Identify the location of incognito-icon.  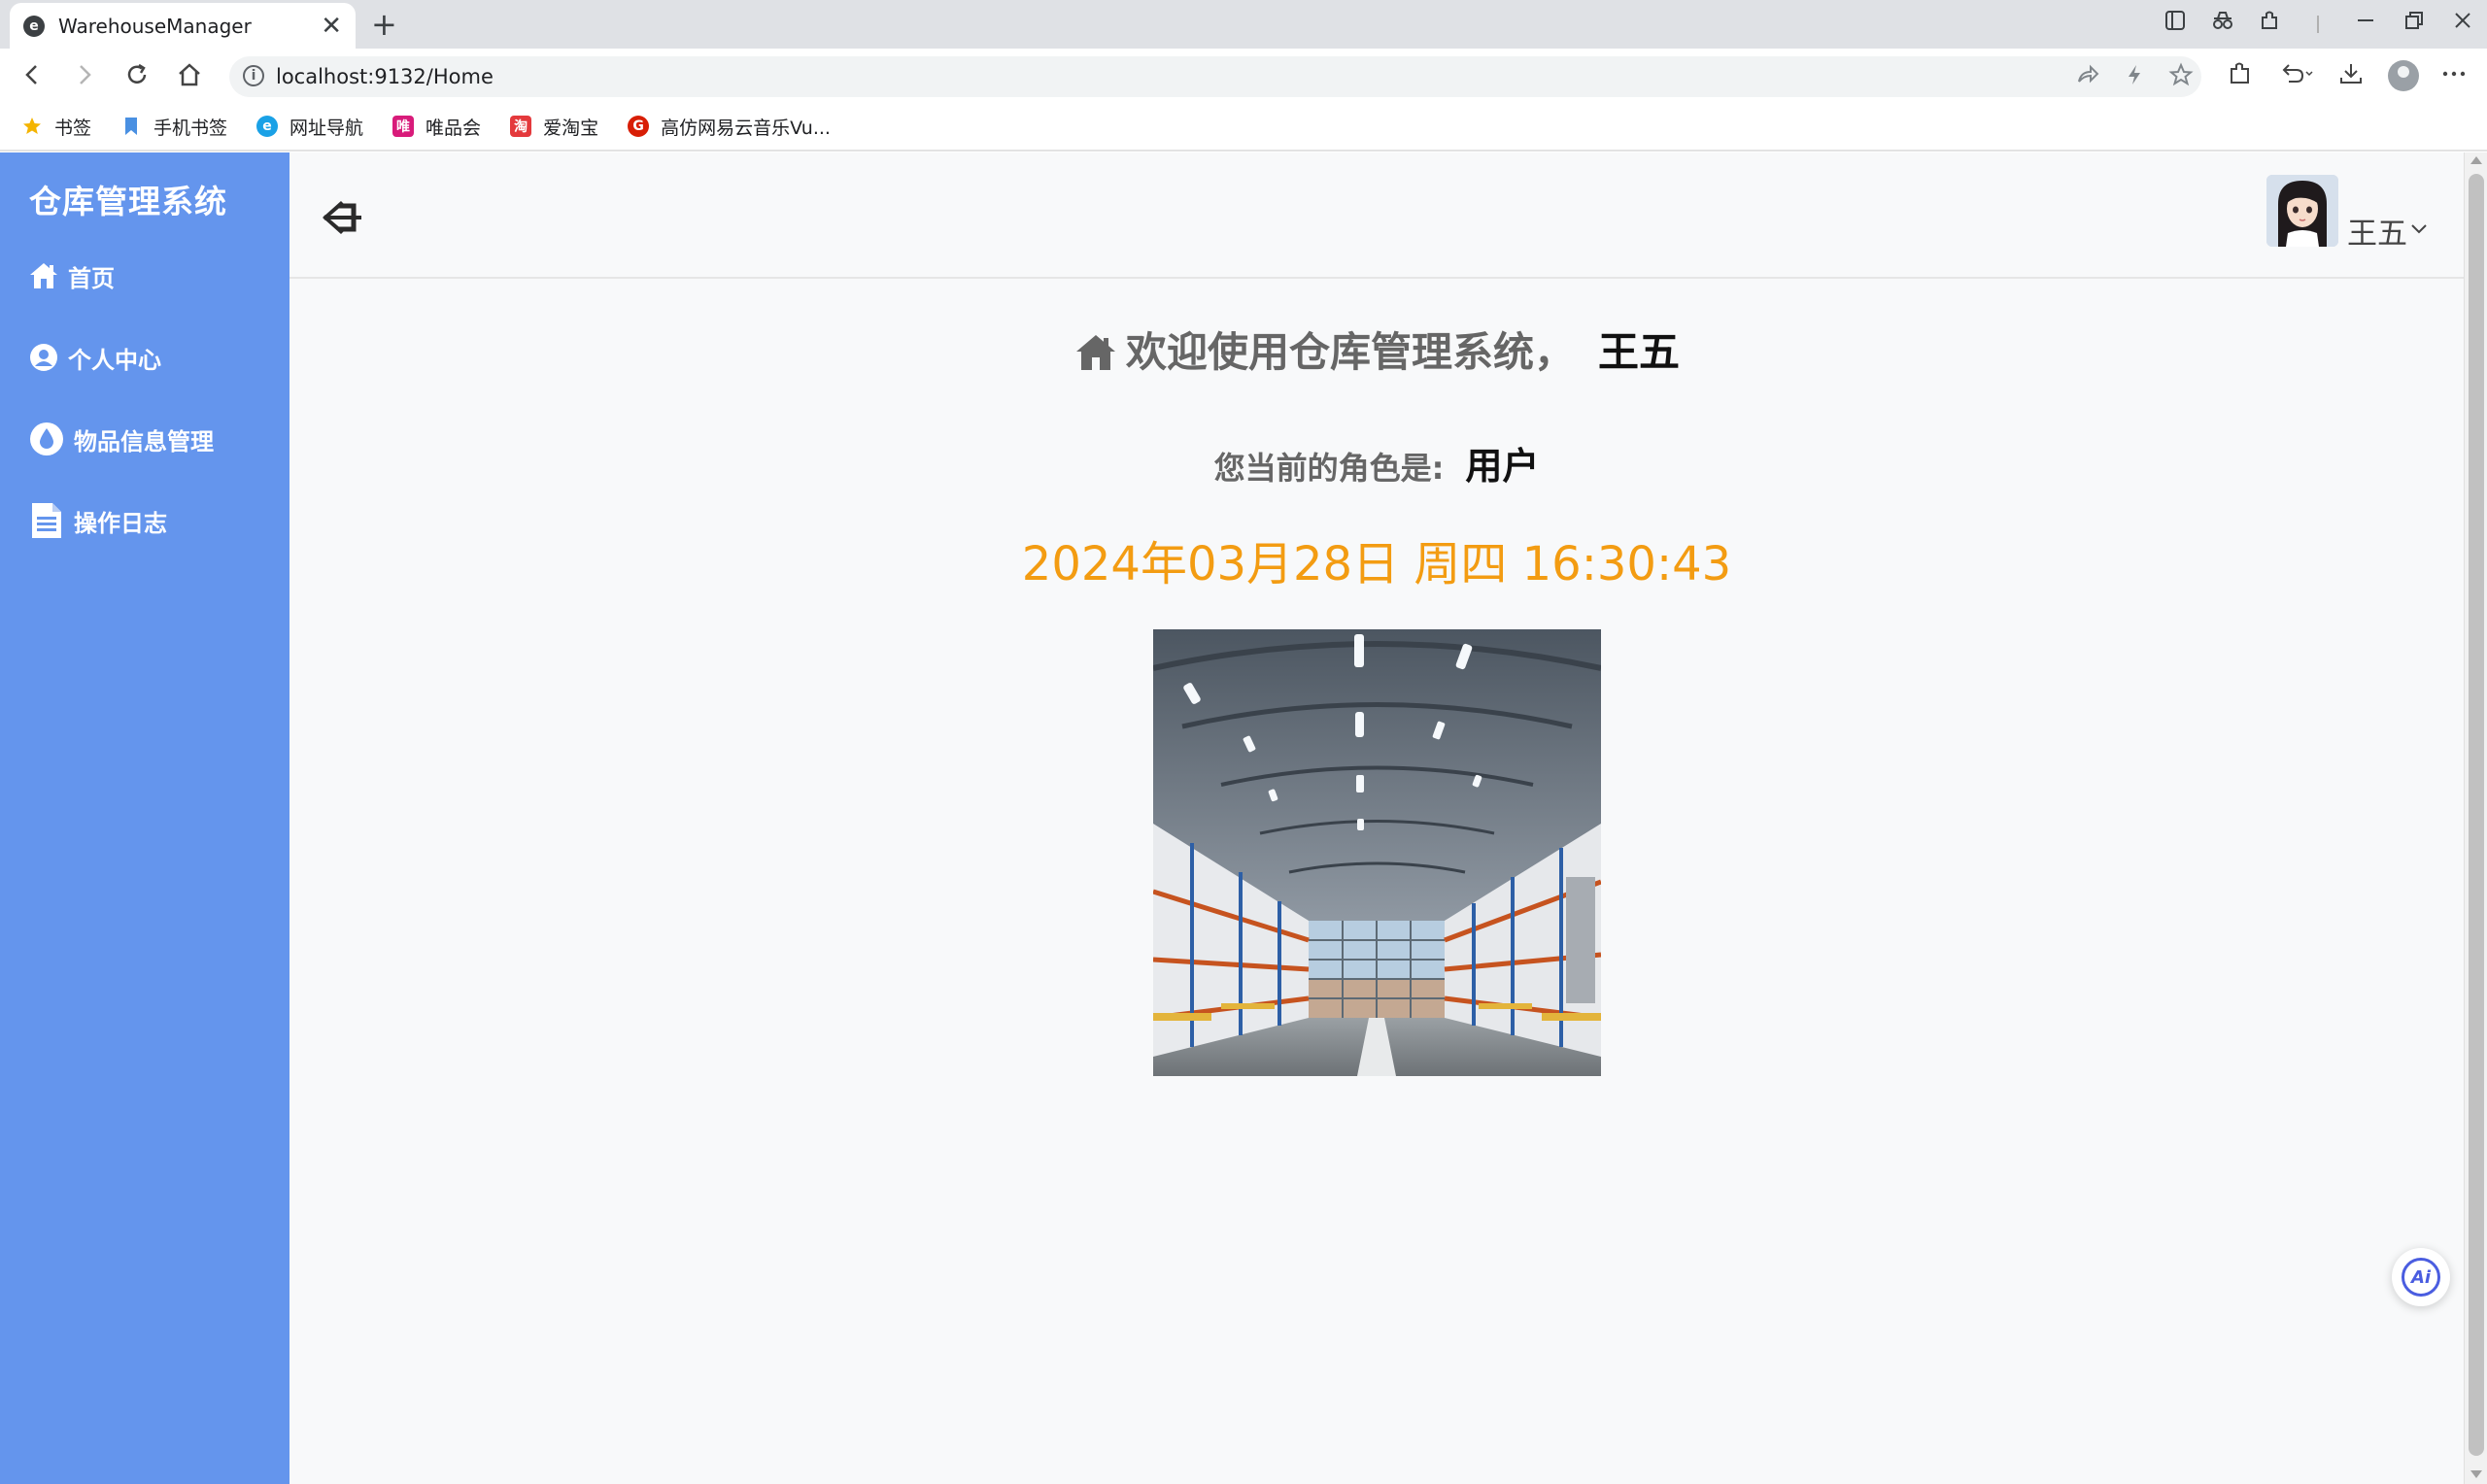
(2222, 25).